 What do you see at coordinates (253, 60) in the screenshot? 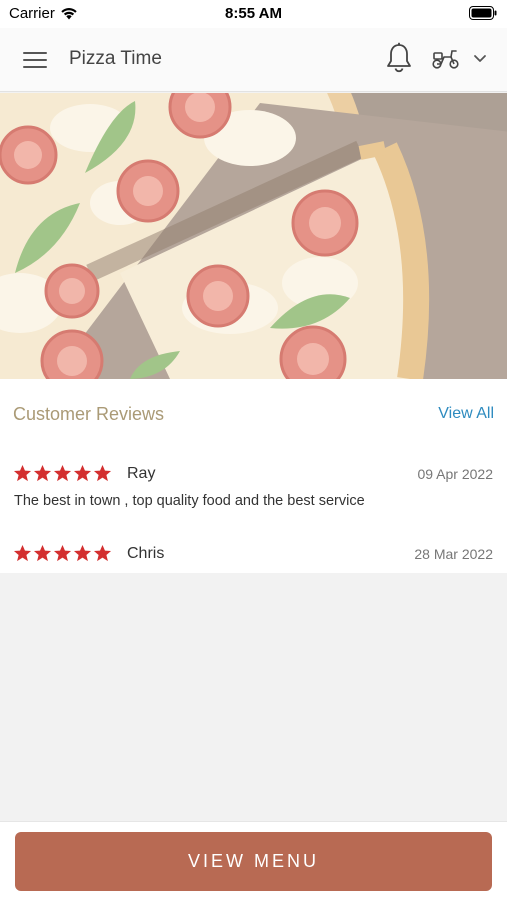
I see `nav-bar: Pizza Time` at bounding box center [253, 60].